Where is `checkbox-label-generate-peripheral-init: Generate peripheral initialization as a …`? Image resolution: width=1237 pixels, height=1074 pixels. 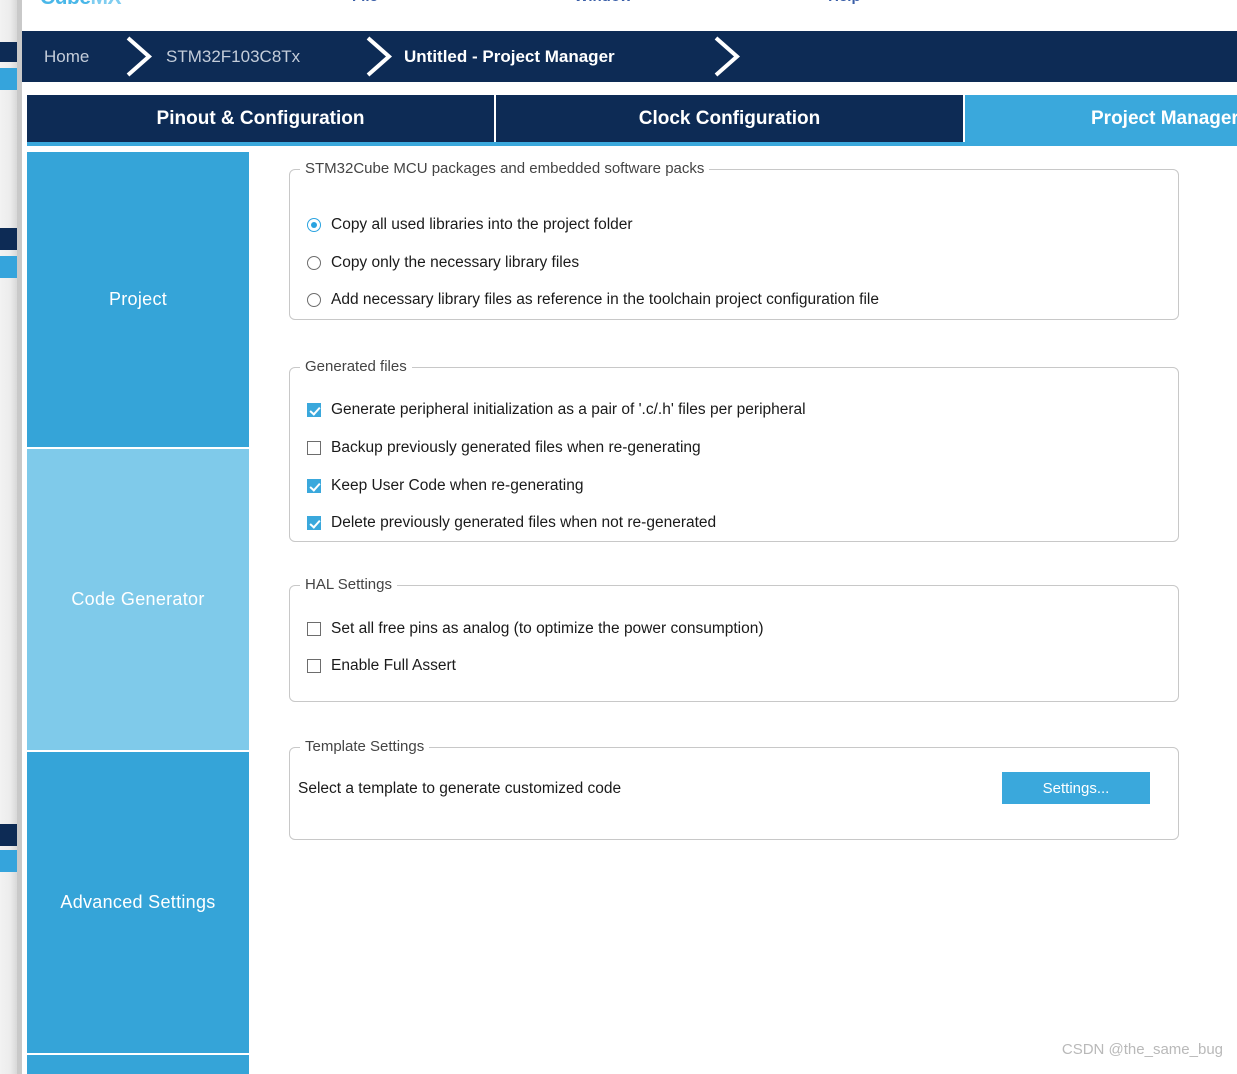 checkbox-label-generate-peripheral-init: Generate peripheral initialization as a … is located at coordinates (568, 409).